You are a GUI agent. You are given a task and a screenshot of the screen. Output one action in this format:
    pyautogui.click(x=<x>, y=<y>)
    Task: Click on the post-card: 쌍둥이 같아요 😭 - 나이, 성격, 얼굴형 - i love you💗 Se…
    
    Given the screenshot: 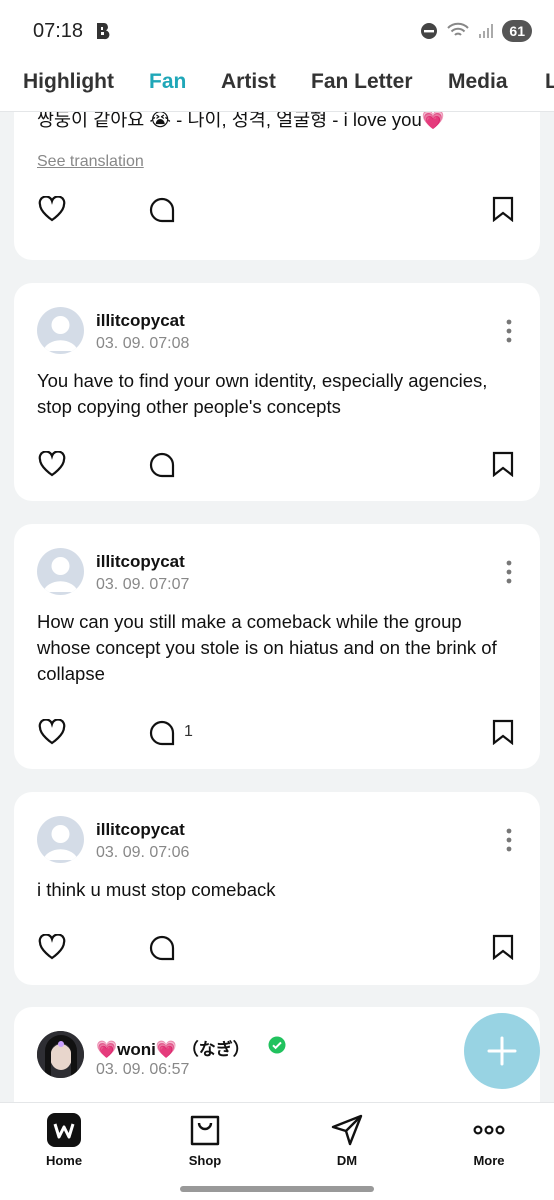 What is the action you would take?
    pyautogui.click(x=277, y=186)
    